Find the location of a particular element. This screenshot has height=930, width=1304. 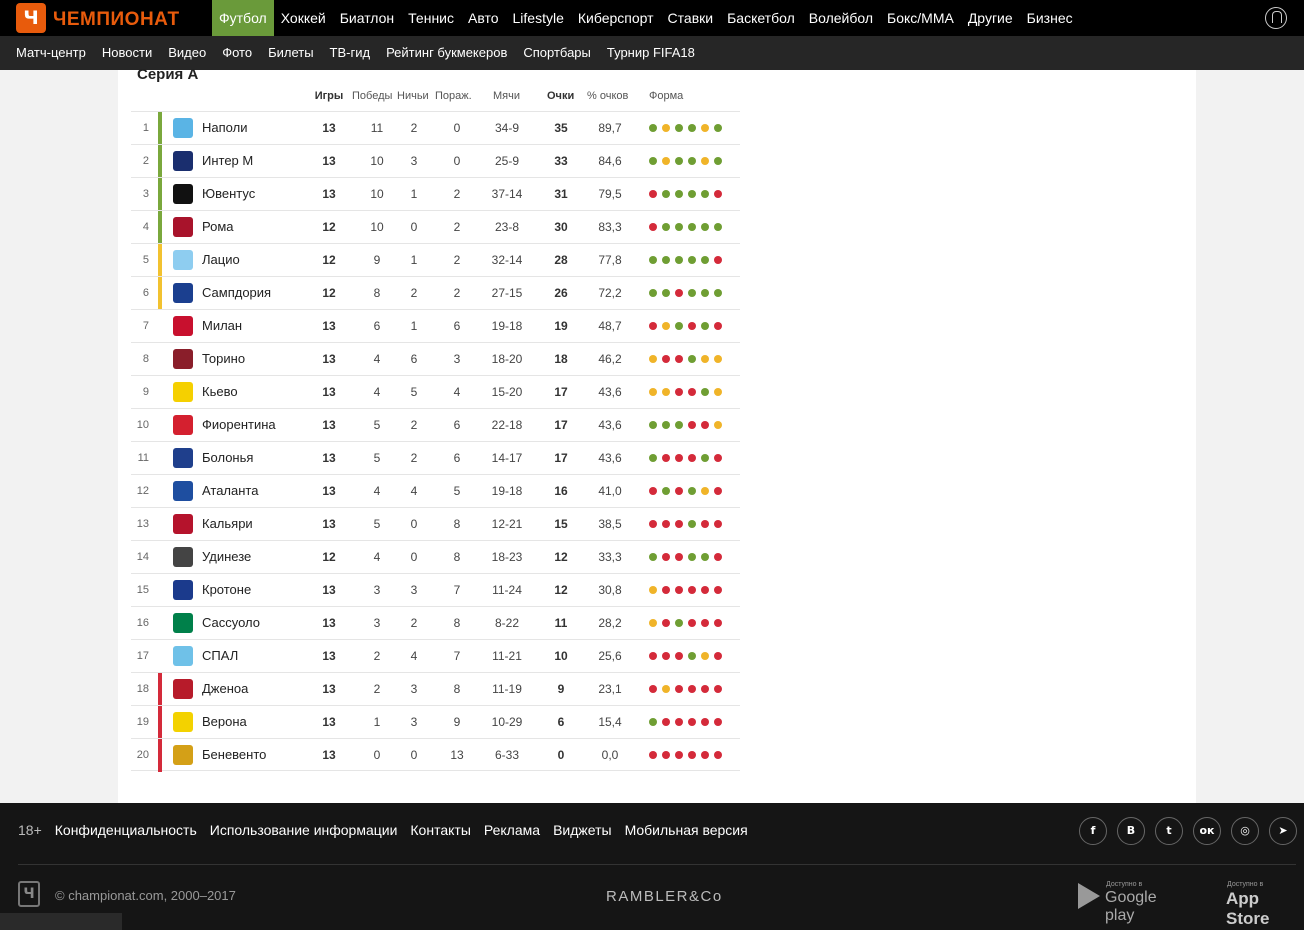

vk-icon: В is located at coordinates (1131, 831).